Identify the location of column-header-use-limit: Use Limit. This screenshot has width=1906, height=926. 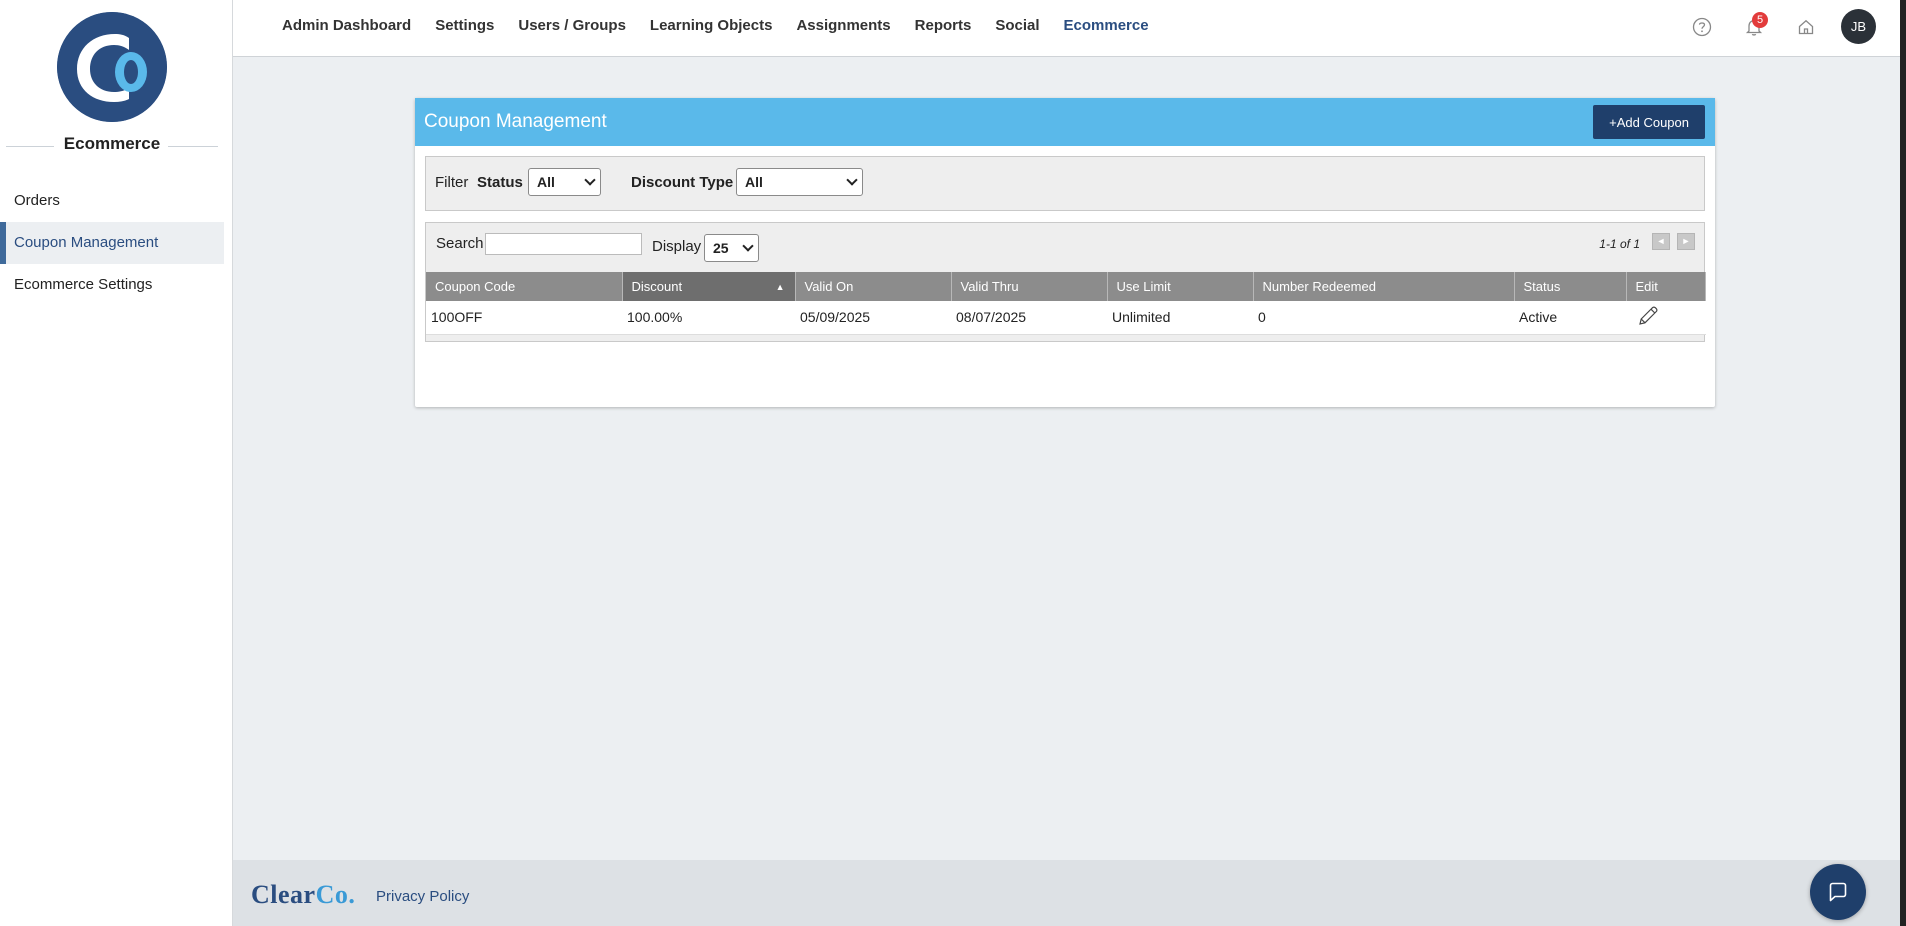
(1180, 286).